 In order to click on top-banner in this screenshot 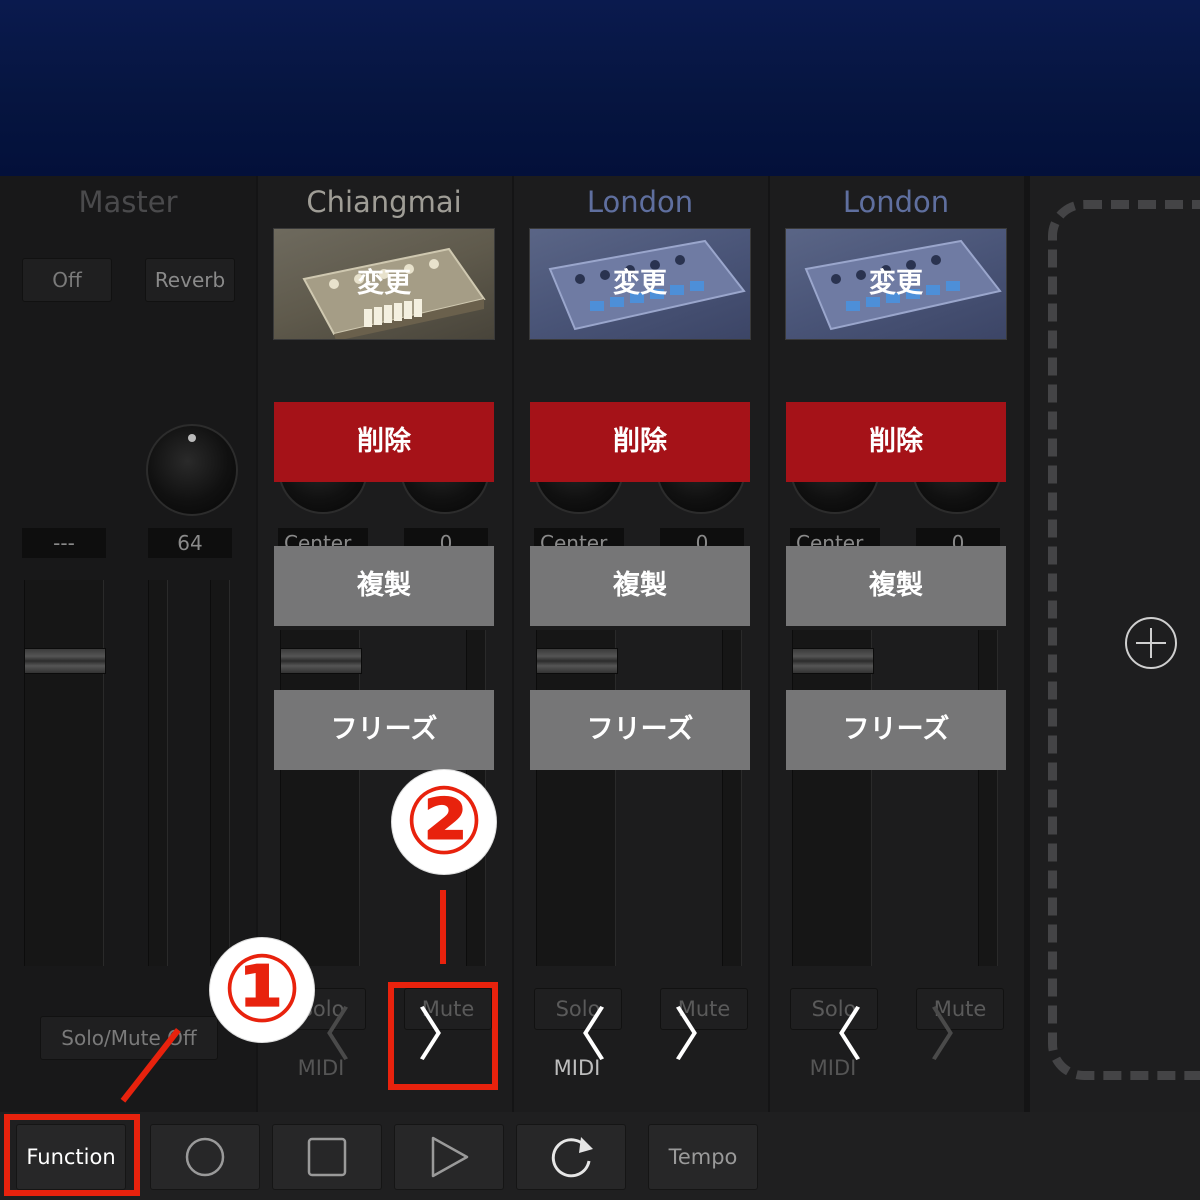, I will do `click(600, 88)`.